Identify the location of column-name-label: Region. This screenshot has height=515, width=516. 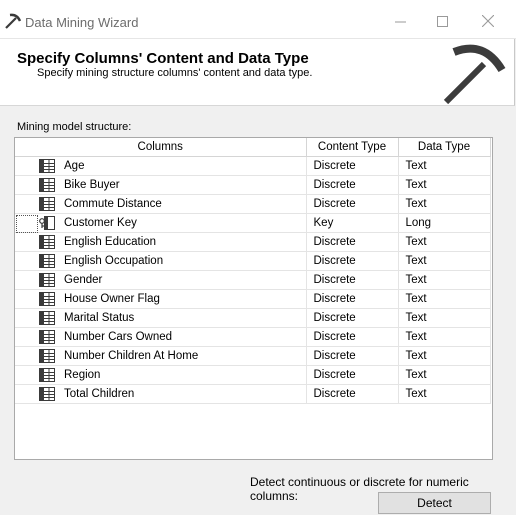
(82, 375).